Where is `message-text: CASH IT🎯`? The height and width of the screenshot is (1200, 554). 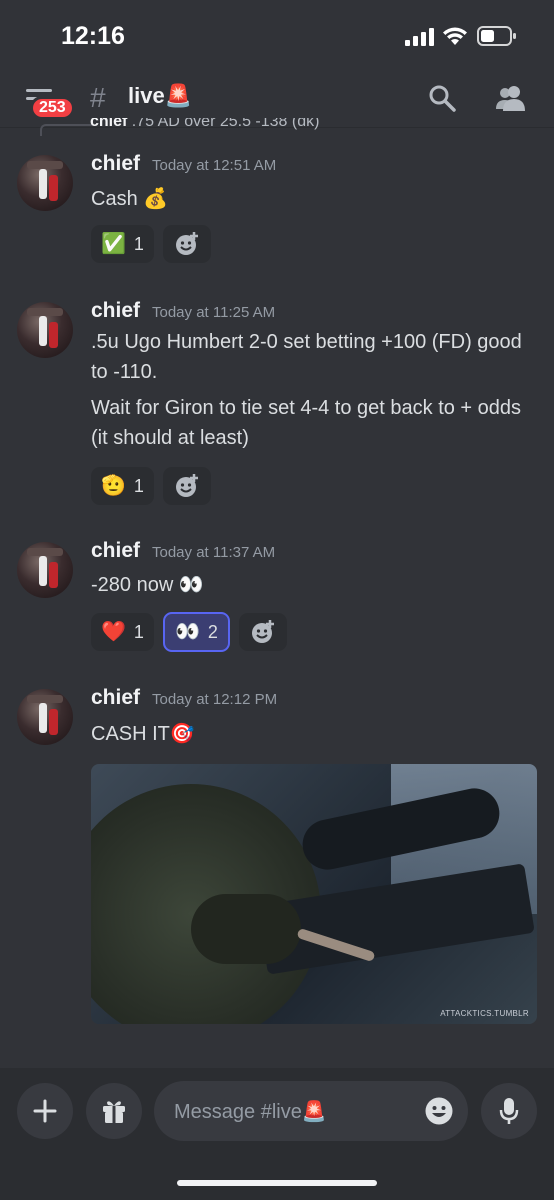
message-text: CASH IT🎯 is located at coordinates (143, 734).